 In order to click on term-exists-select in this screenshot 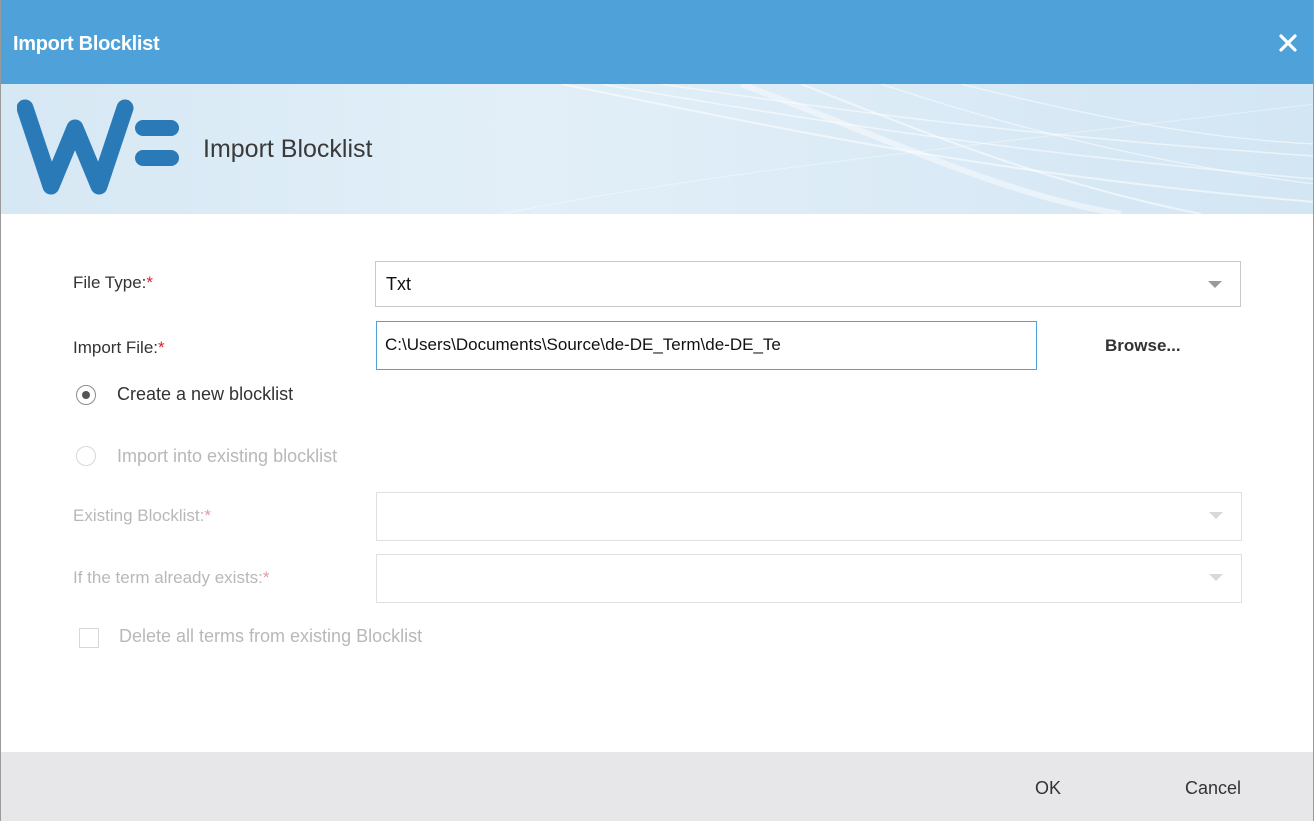, I will do `click(809, 578)`.